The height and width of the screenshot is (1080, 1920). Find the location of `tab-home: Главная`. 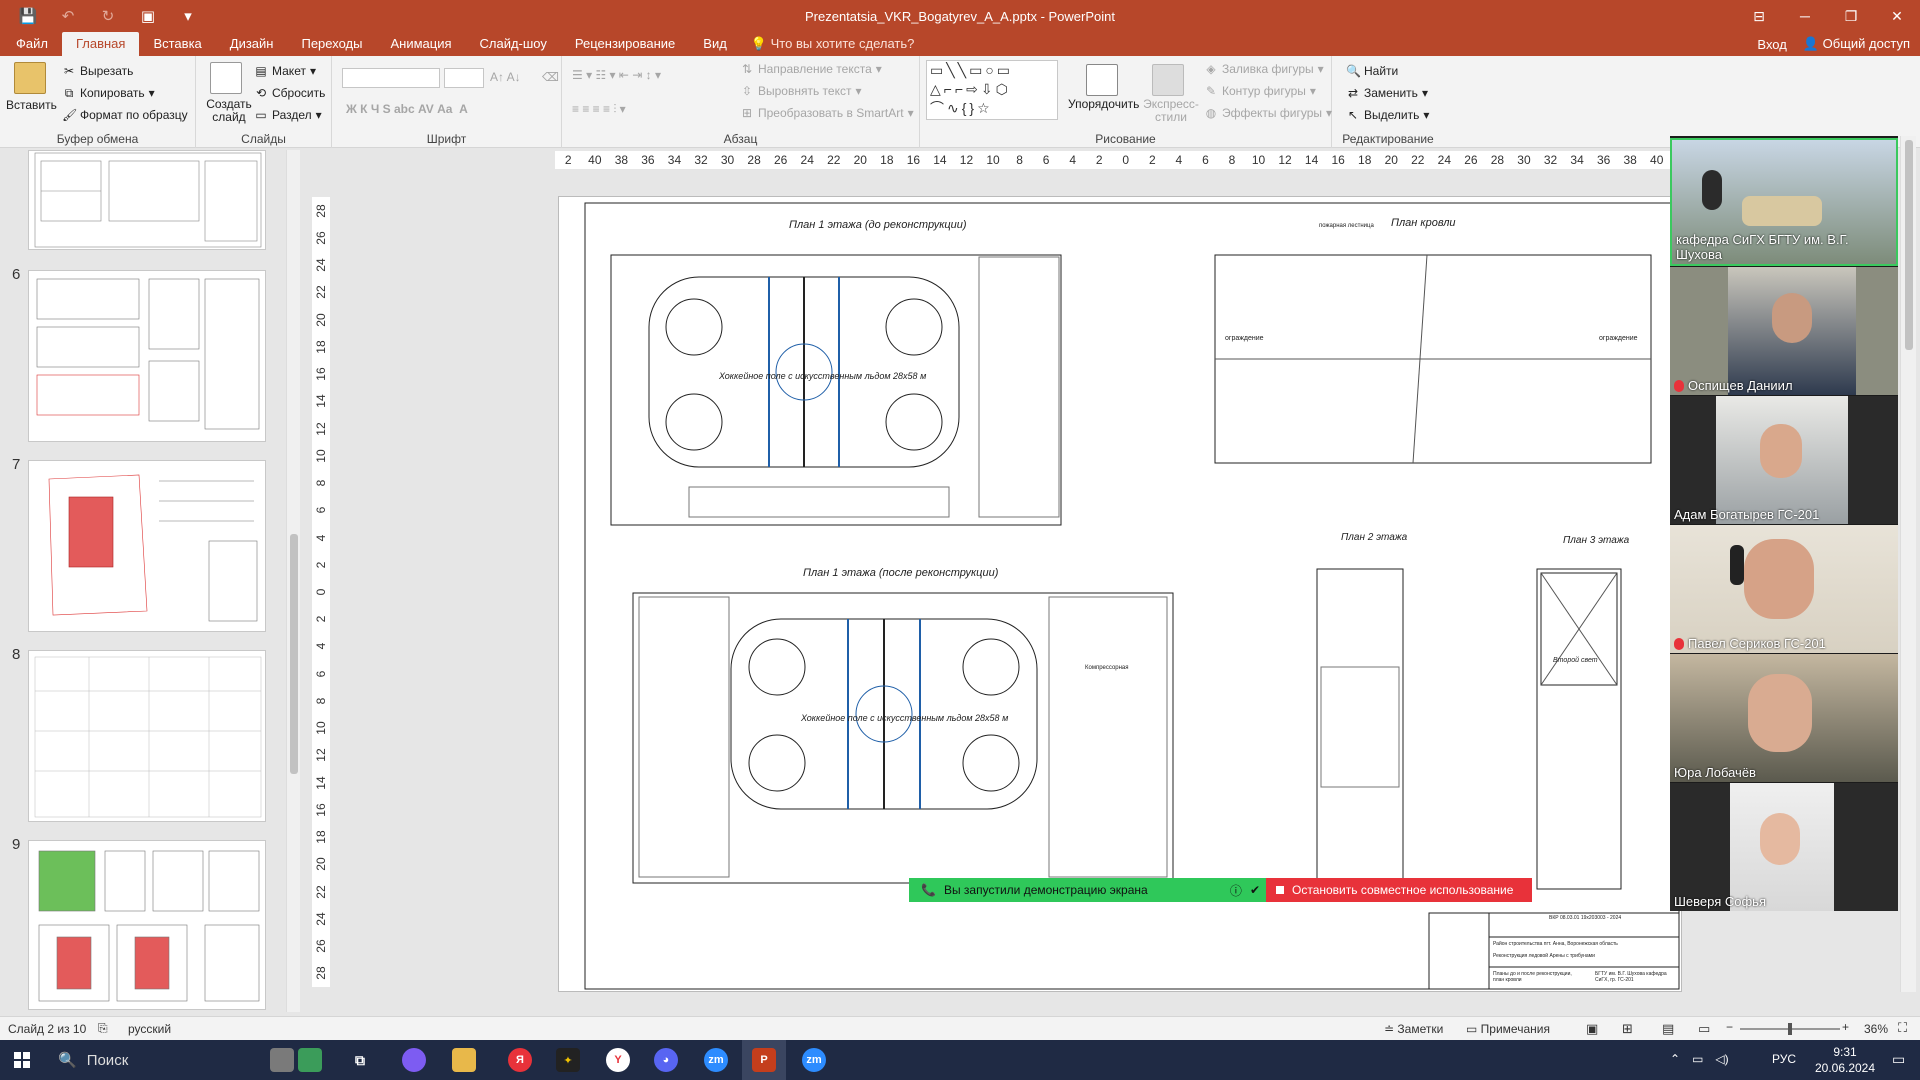

tab-home: Главная is located at coordinates (100, 44).